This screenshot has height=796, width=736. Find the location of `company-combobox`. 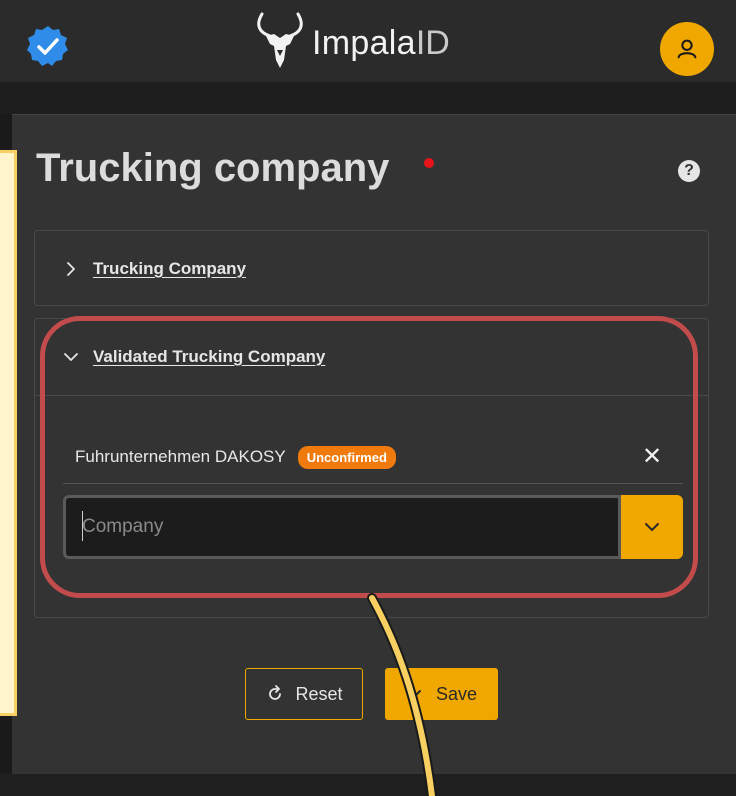

company-combobox is located at coordinates (373, 527).